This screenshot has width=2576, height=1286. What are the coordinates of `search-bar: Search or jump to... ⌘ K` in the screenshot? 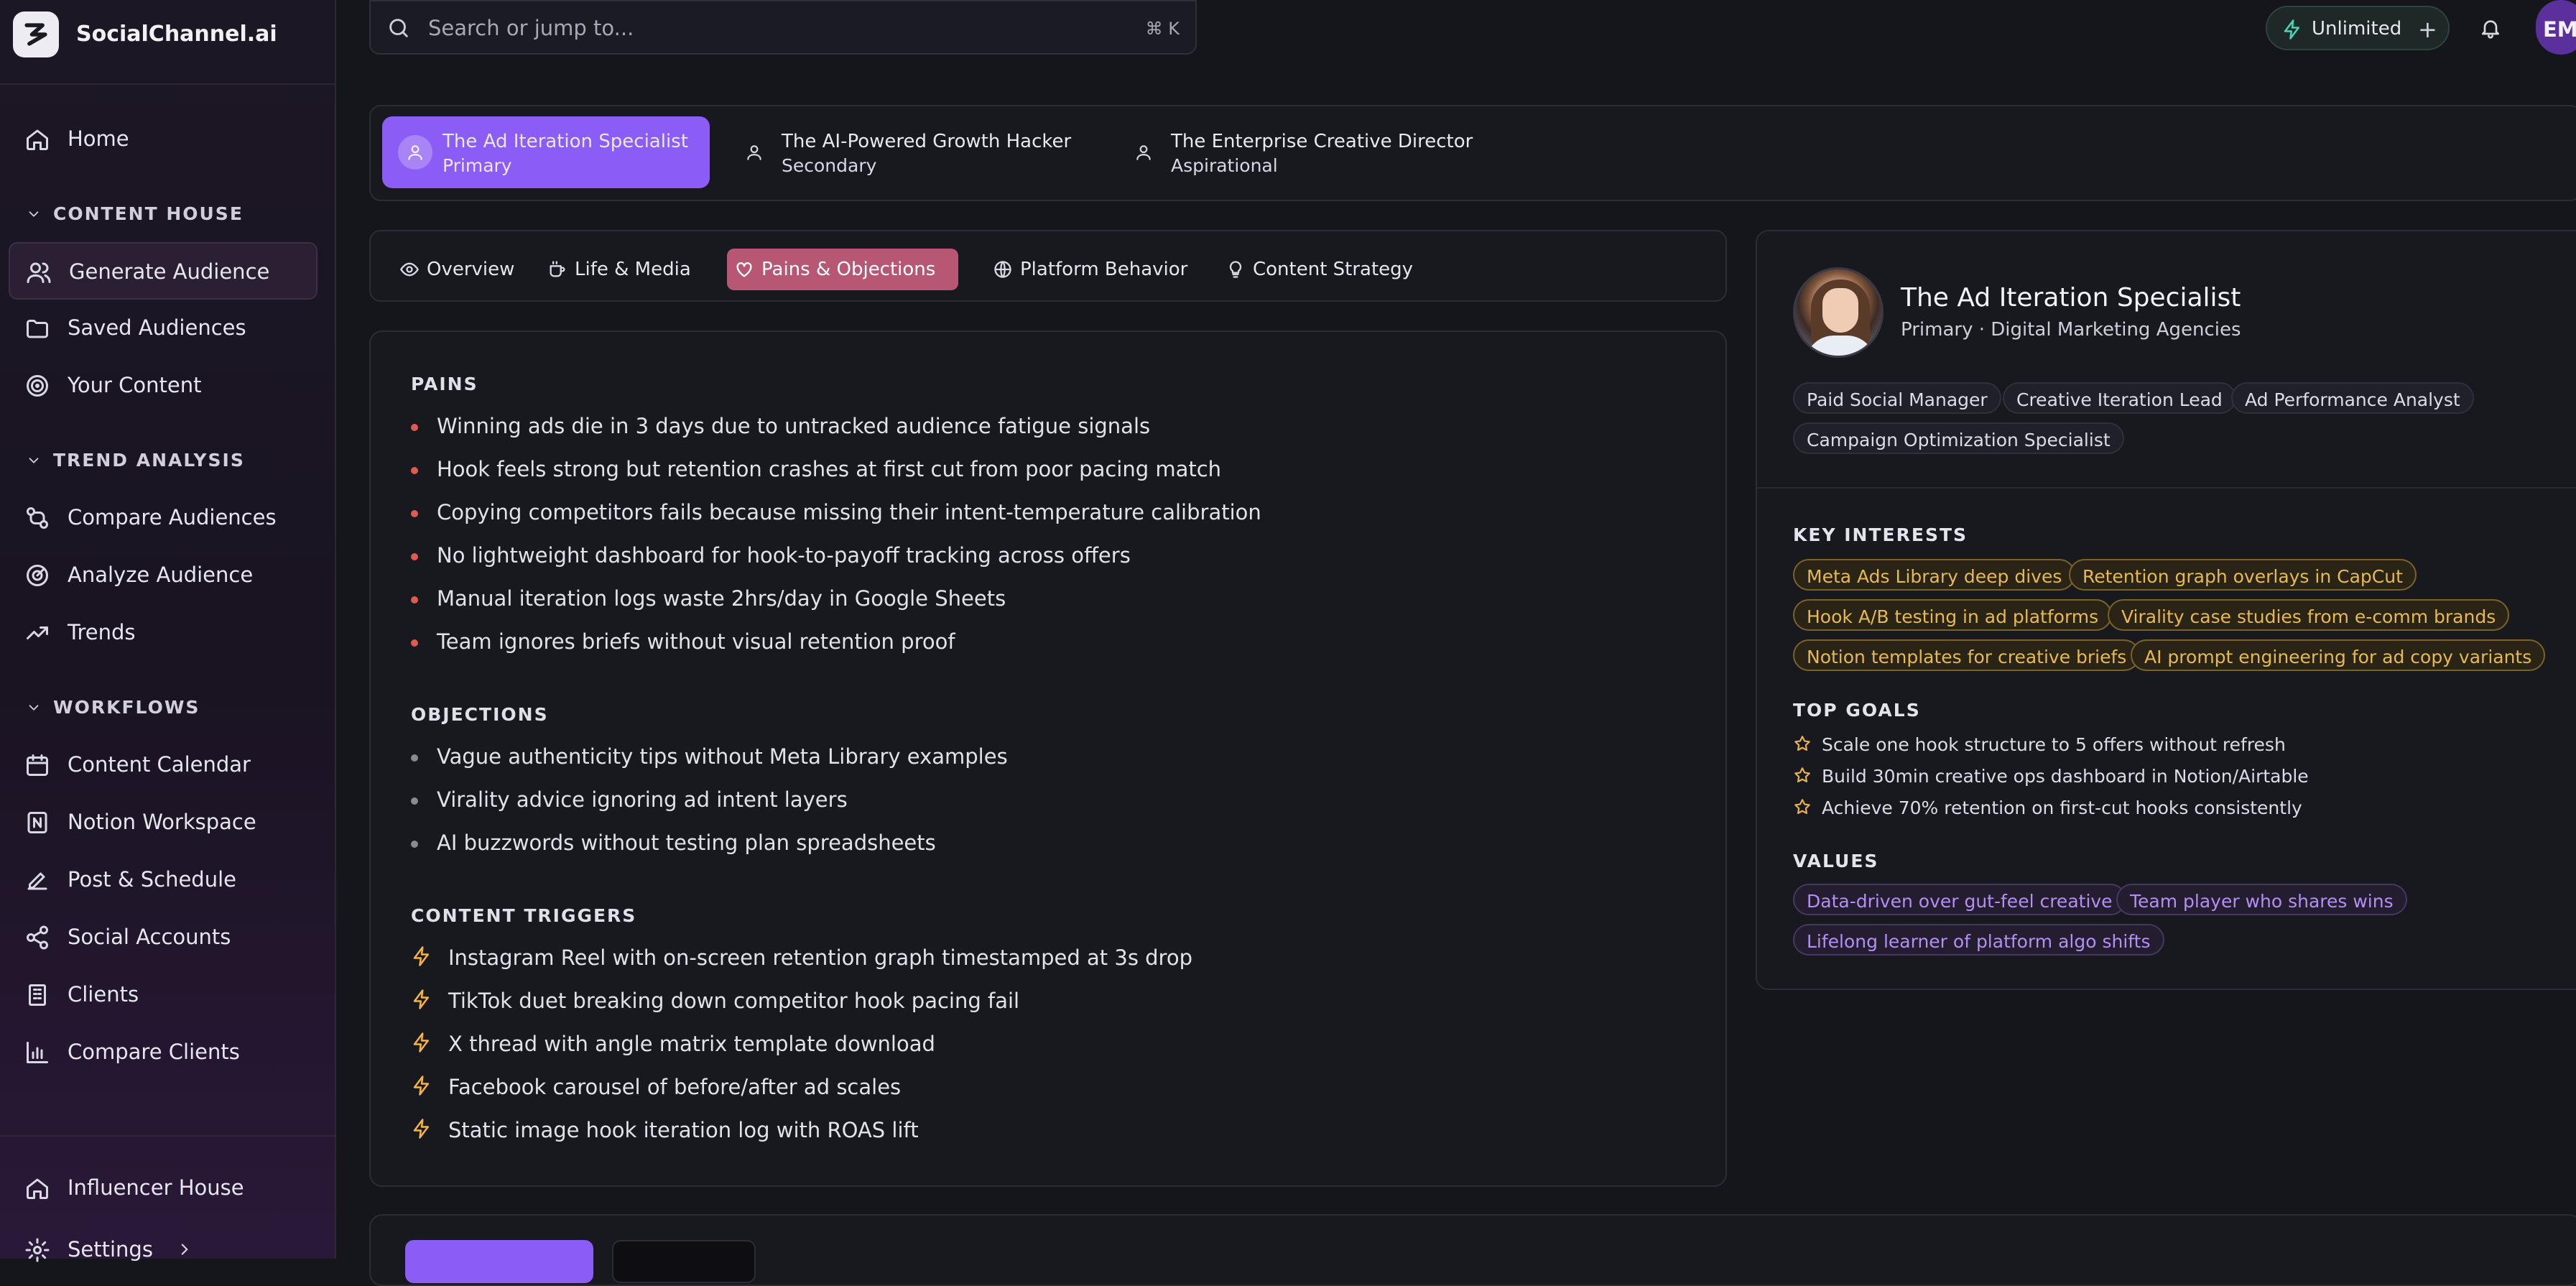 It's located at (783, 27).